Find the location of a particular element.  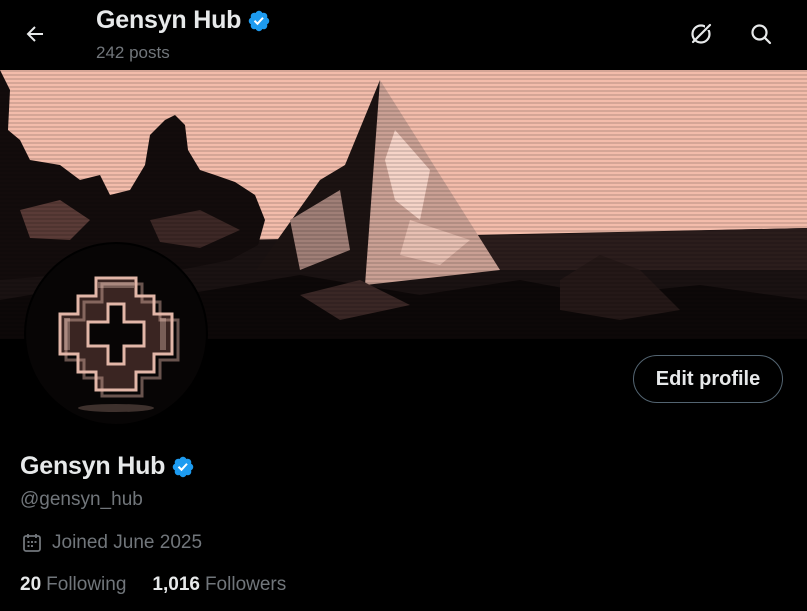

profile-handle: @gensyn_hub is located at coordinates (81, 499).